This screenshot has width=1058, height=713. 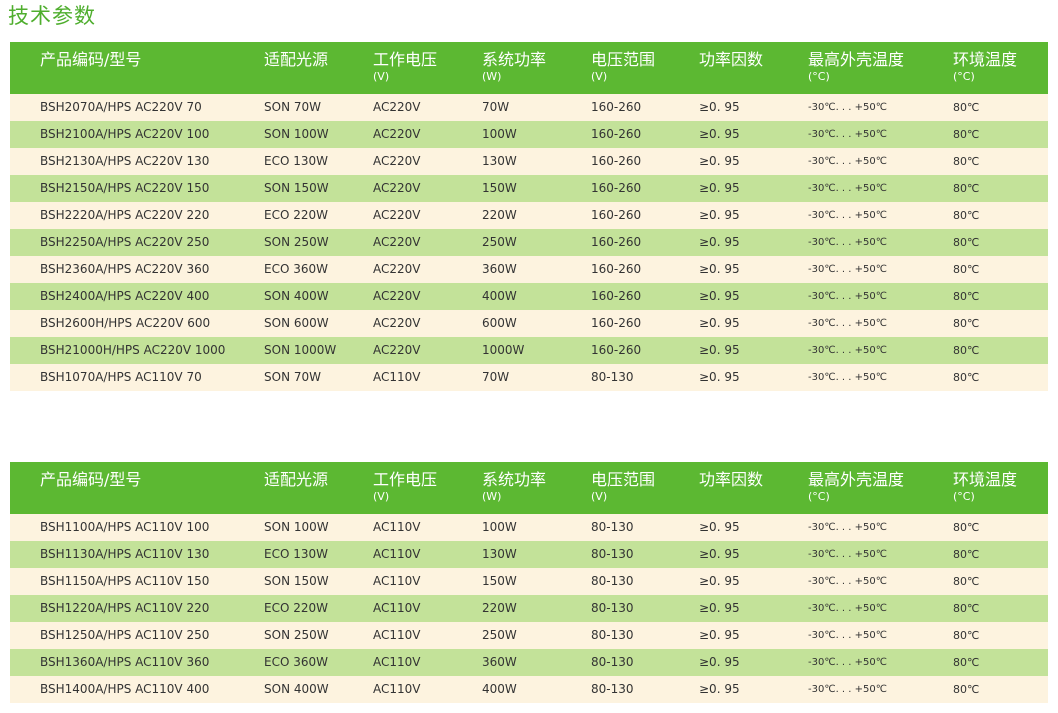 What do you see at coordinates (496, 377) in the screenshot?
I see `power-cell: 70W` at bounding box center [496, 377].